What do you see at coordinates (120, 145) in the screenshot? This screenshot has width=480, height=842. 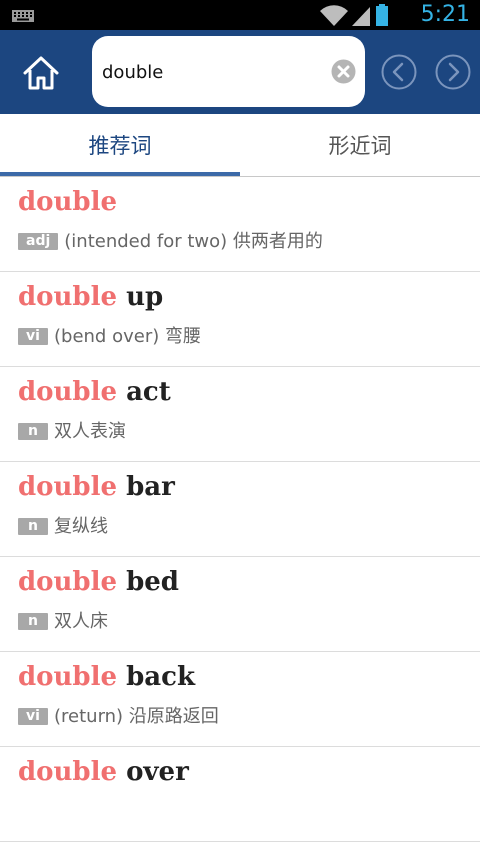 I see `tab-recommended: 推荐词` at bounding box center [120, 145].